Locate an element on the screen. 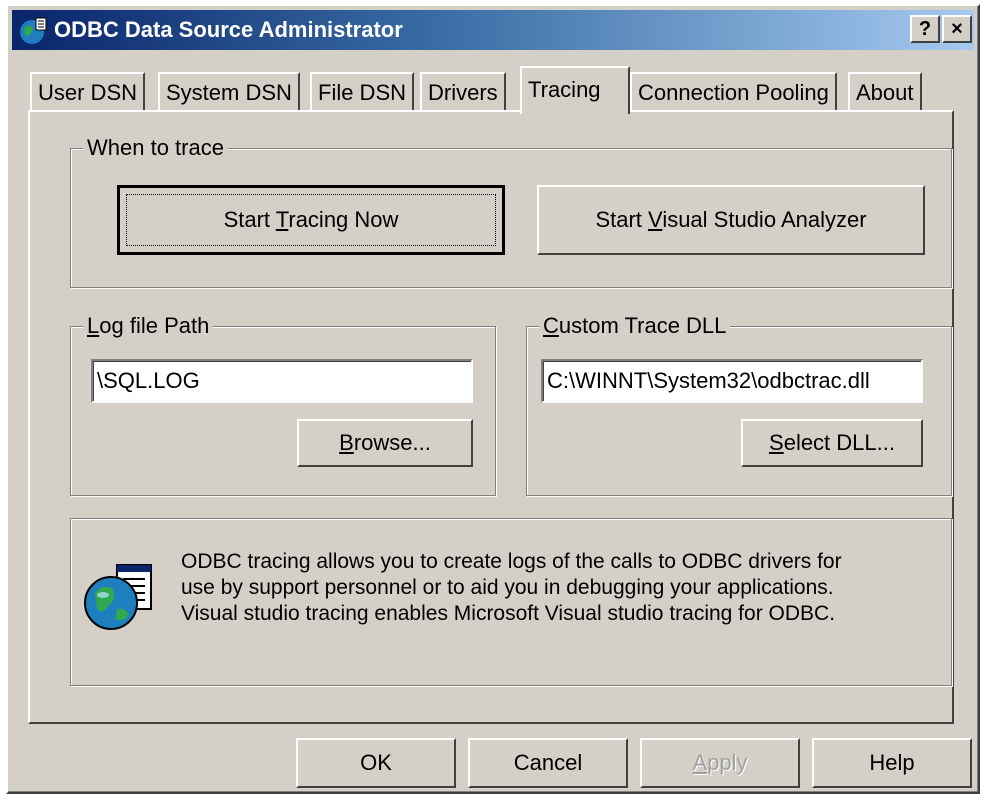 The height and width of the screenshot is (802, 984). cancel-button: Cancel is located at coordinates (548, 763).